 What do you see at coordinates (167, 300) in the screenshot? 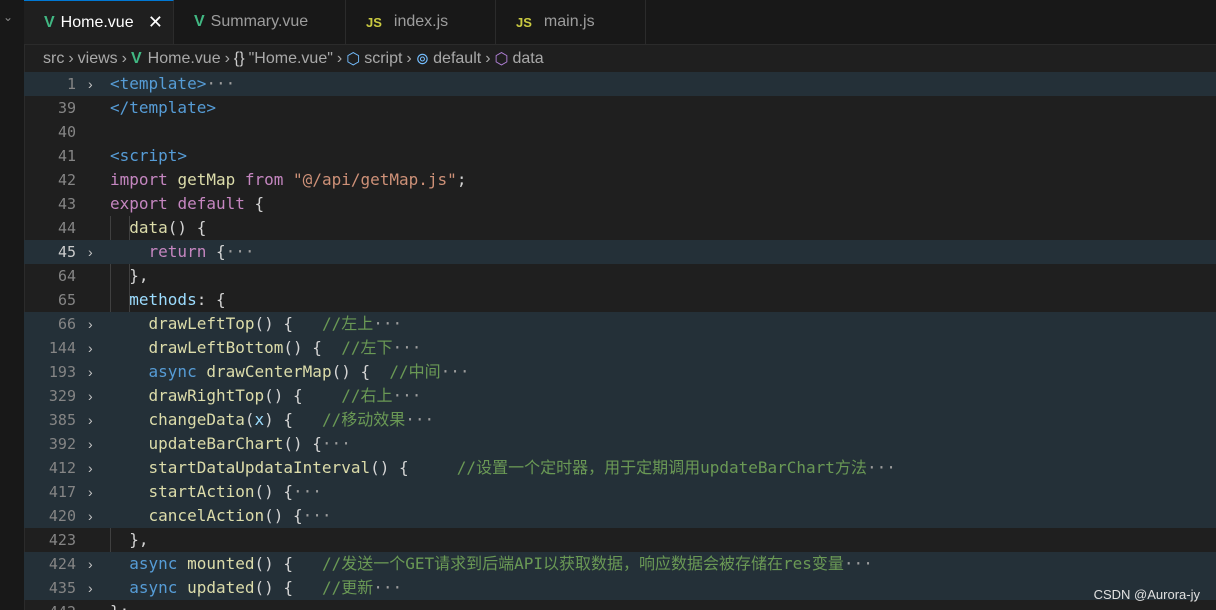
I see `code-text: methods: {` at bounding box center [167, 300].